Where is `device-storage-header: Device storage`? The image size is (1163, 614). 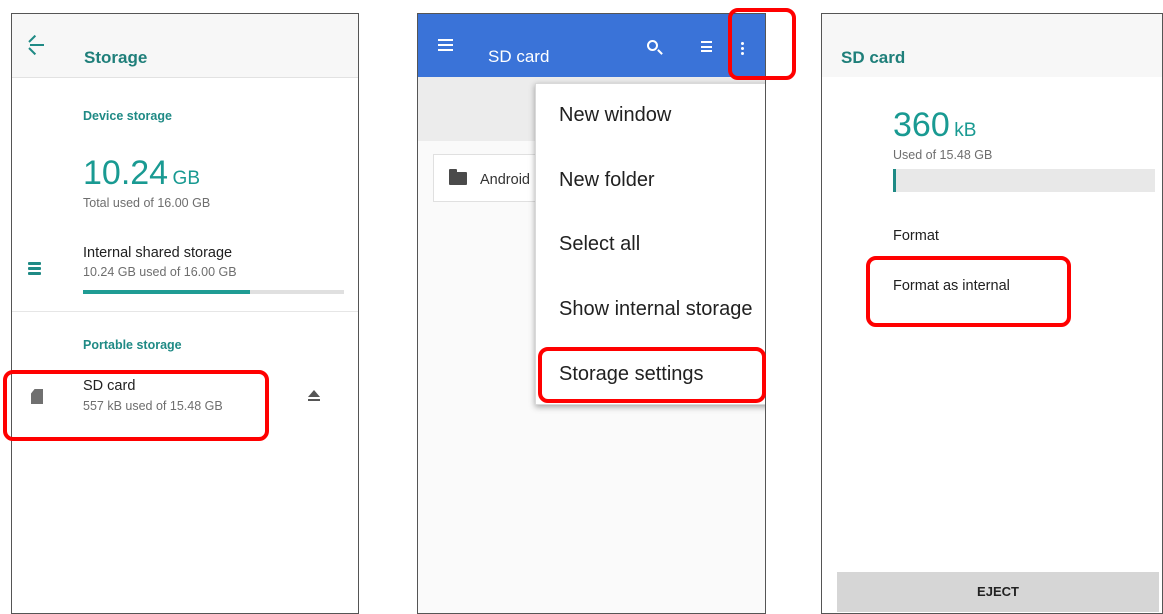 device-storage-header: Device storage is located at coordinates (127, 116).